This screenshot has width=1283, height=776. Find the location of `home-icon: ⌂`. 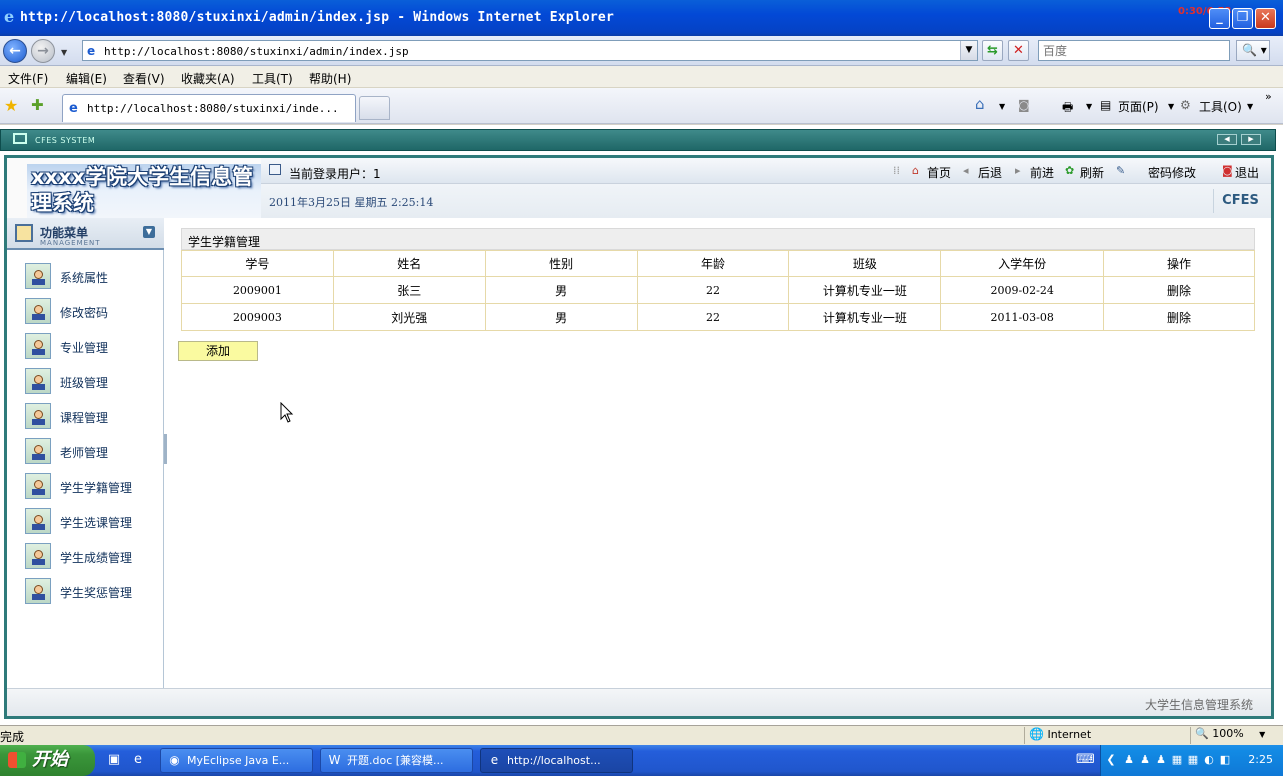

home-icon: ⌂ is located at coordinates (980, 104).